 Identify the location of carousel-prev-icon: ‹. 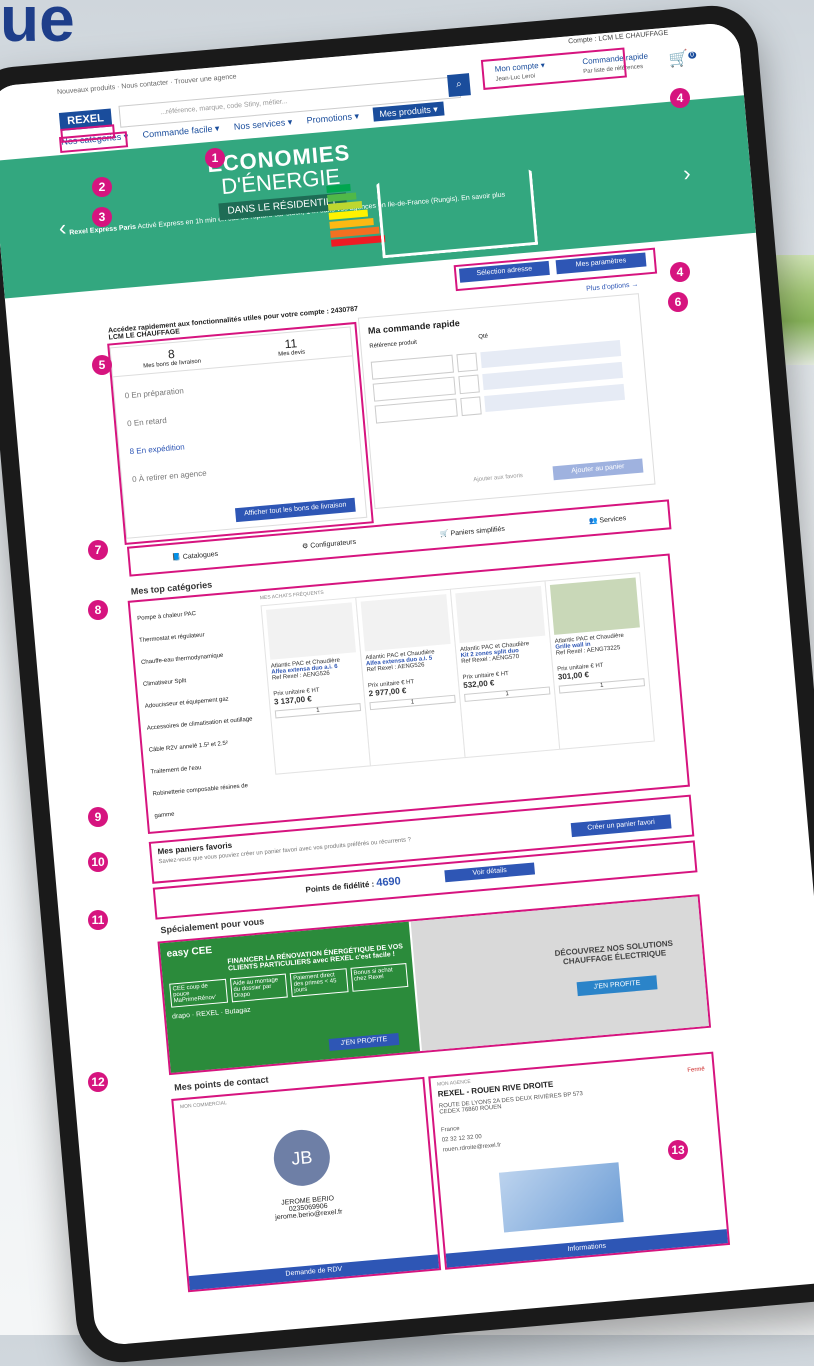
(63, 228).